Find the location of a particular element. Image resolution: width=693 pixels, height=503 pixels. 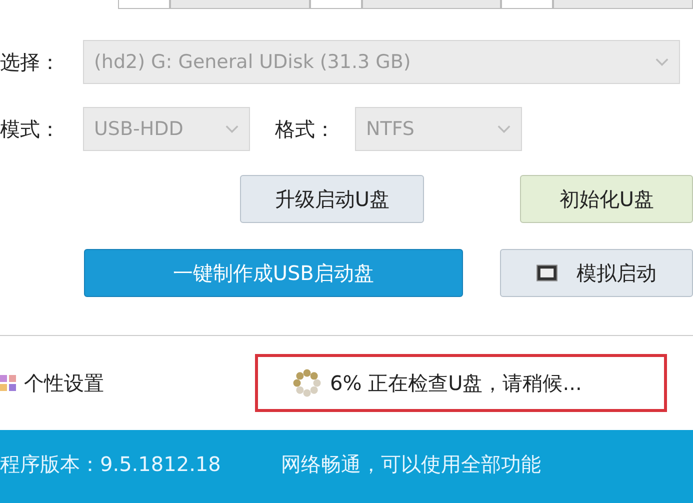

format-label: 格式： is located at coordinates (305, 129).